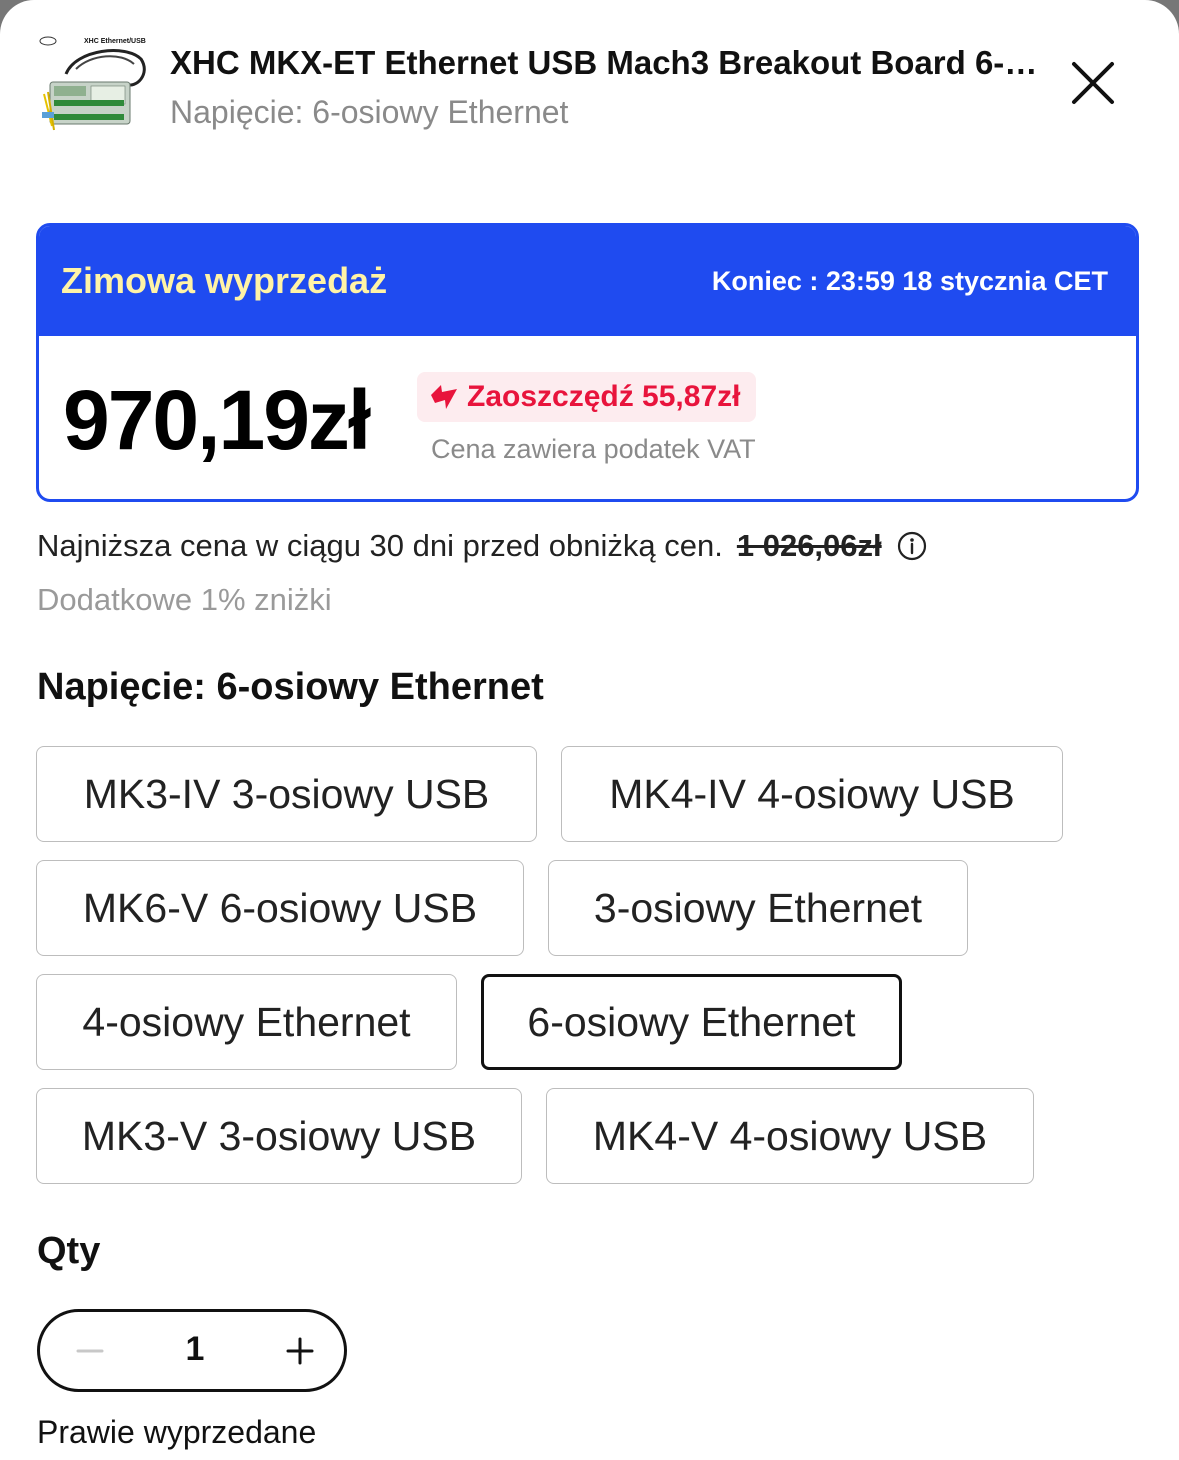  What do you see at coordinates (604, 396) in the screenshot?
I see `savings-amount: Zaoszczędź 55,87zł` at bounding box center [604, 396].